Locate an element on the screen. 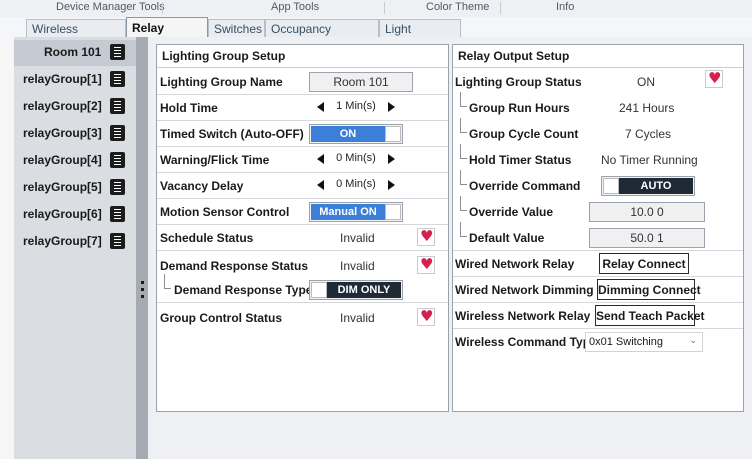 The width and height of the screenshot is (752, 459). tab-switches: Switches is located at coordinates (236, 28).